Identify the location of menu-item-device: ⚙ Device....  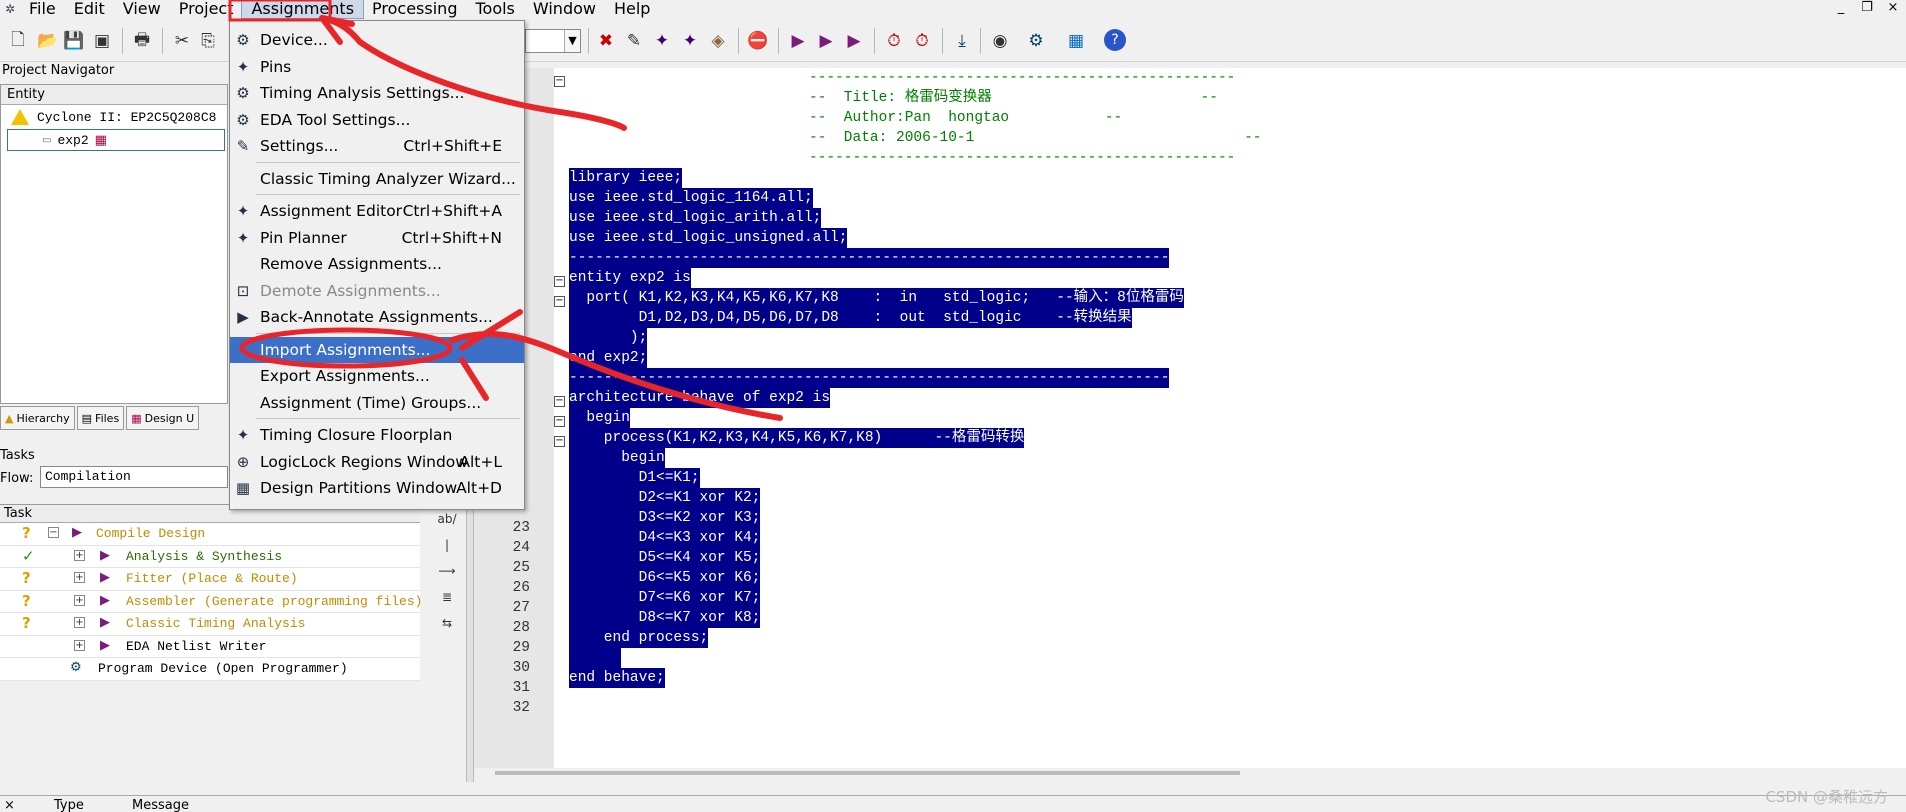
(377, 40).